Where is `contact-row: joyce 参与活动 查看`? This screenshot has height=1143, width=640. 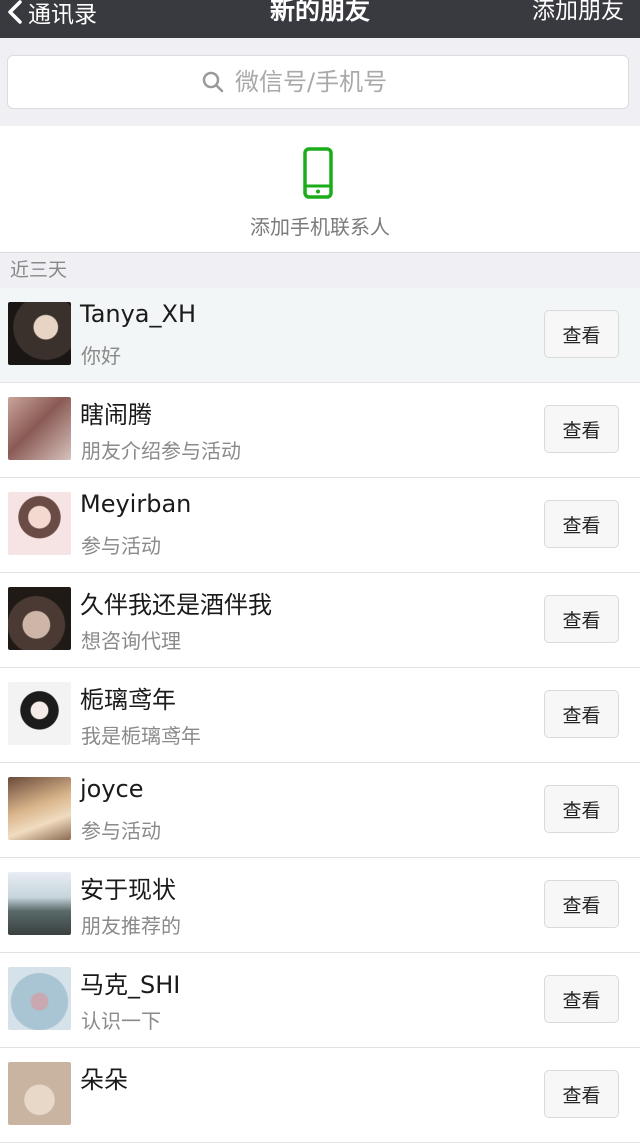 contact-row: joyce 参与活动 查看 is located at coordinates (320, 810).